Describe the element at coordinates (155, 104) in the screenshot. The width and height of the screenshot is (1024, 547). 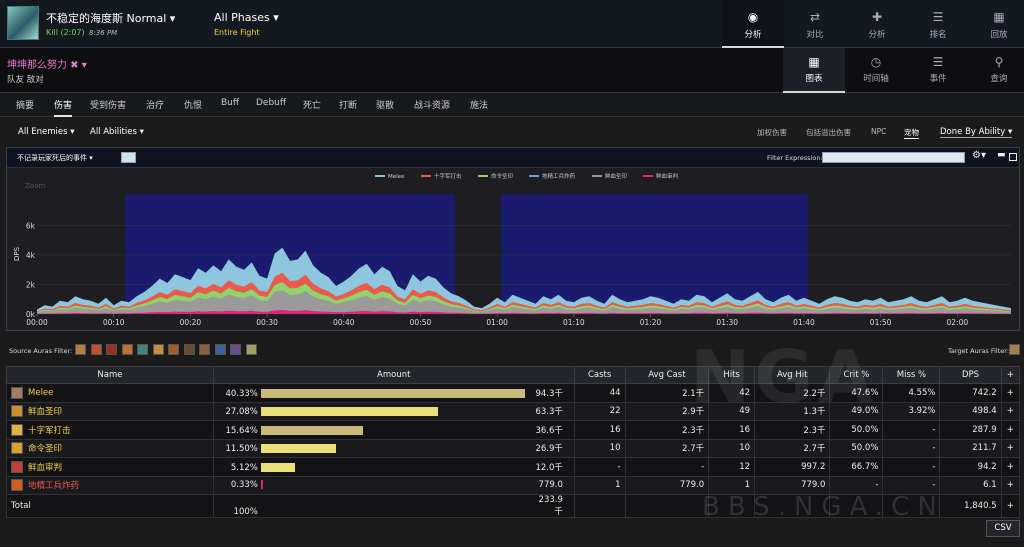
I see `tab-healing: 治疗` at that location.